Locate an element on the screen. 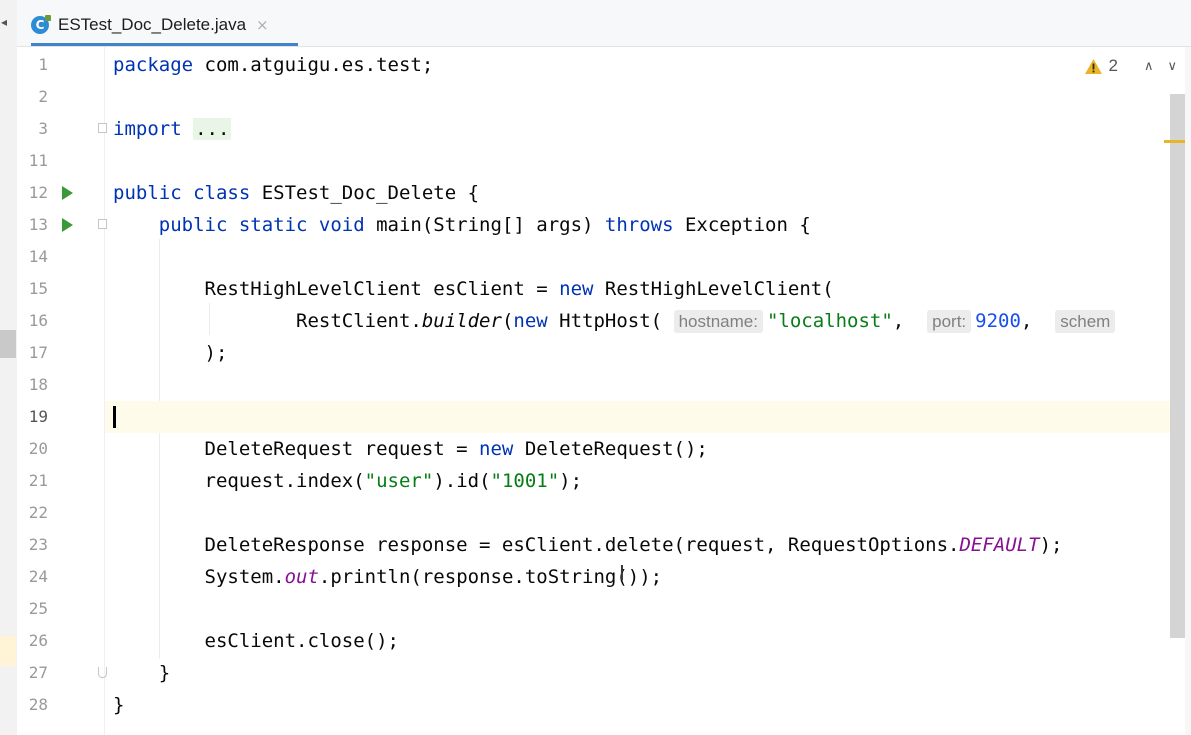 Image resolution: width=1191 pixels, height=735 pixels. next-highlight-button: ∨ is located at coordinates (1172, 66).